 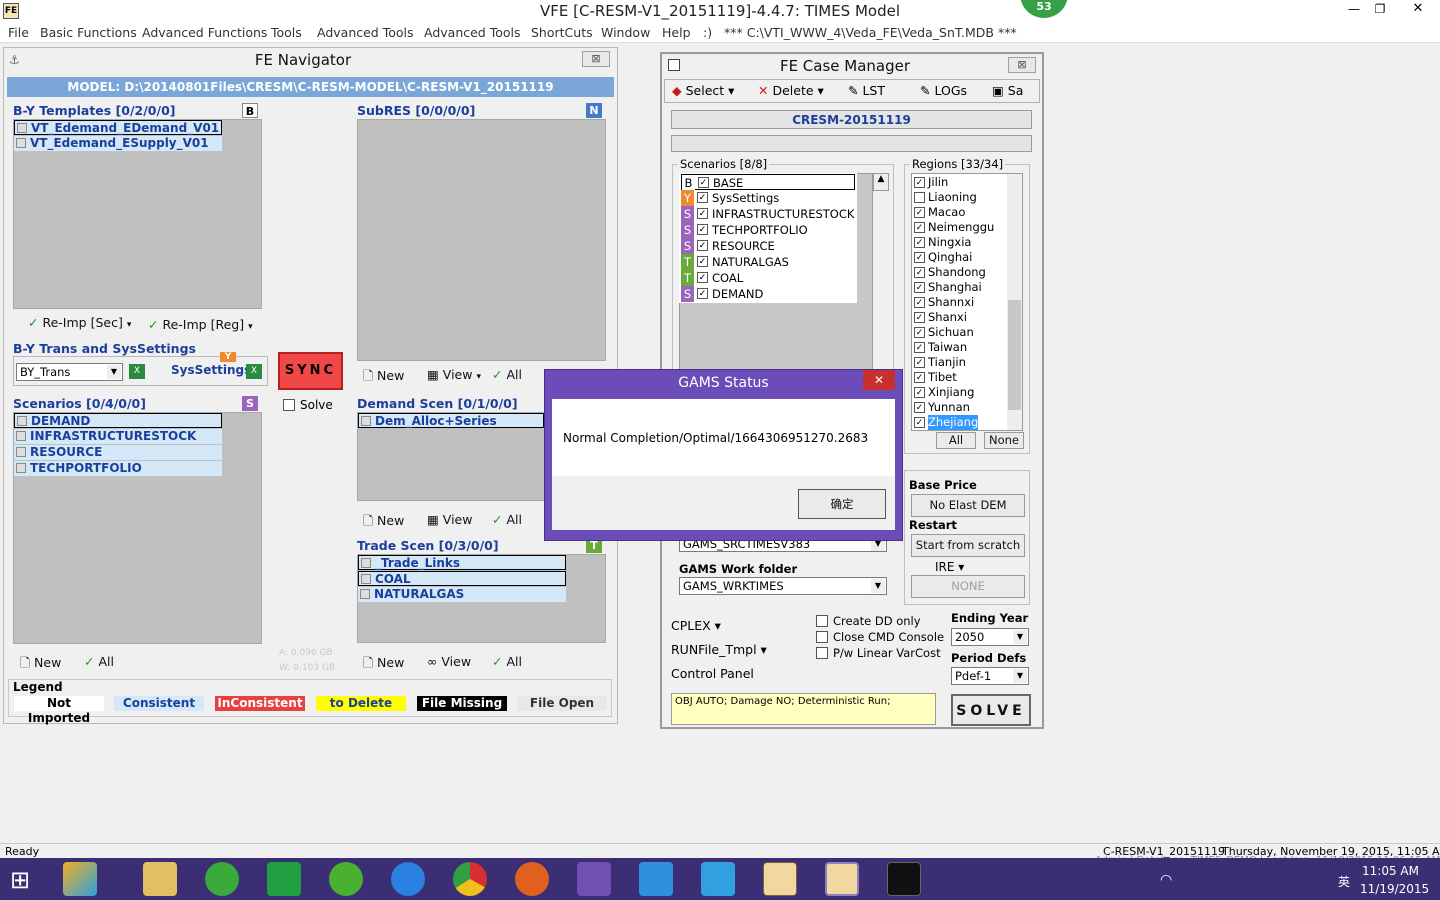 What do you see at coordinates (960, 302) in the screenshot?
I see `region-row: ✓ Shannxi` at bounding box center [960, 302].